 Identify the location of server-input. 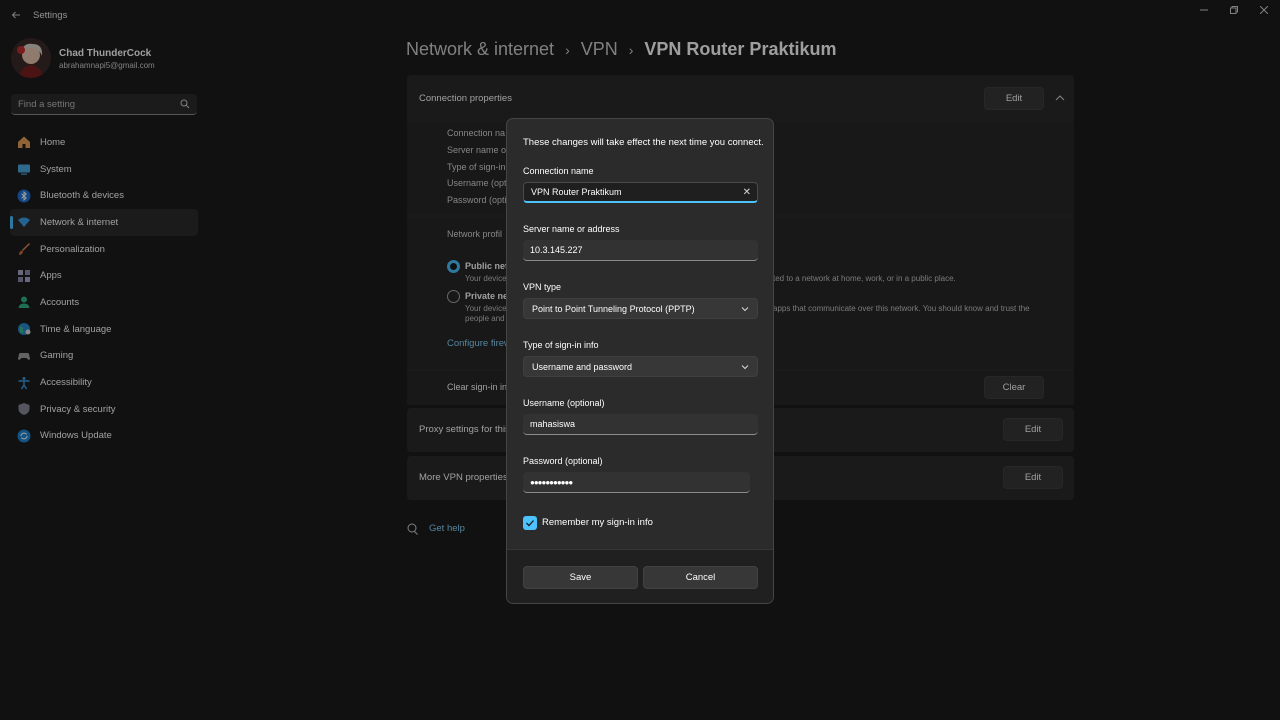
(640, 250).